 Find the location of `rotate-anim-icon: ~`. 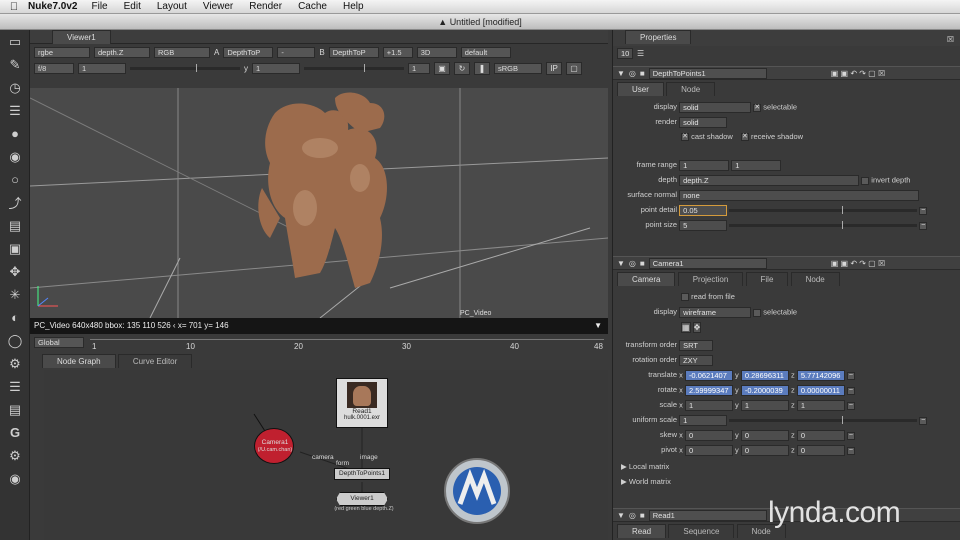

rotate-anim-icon: ~ is located at coordinates (850, 390).